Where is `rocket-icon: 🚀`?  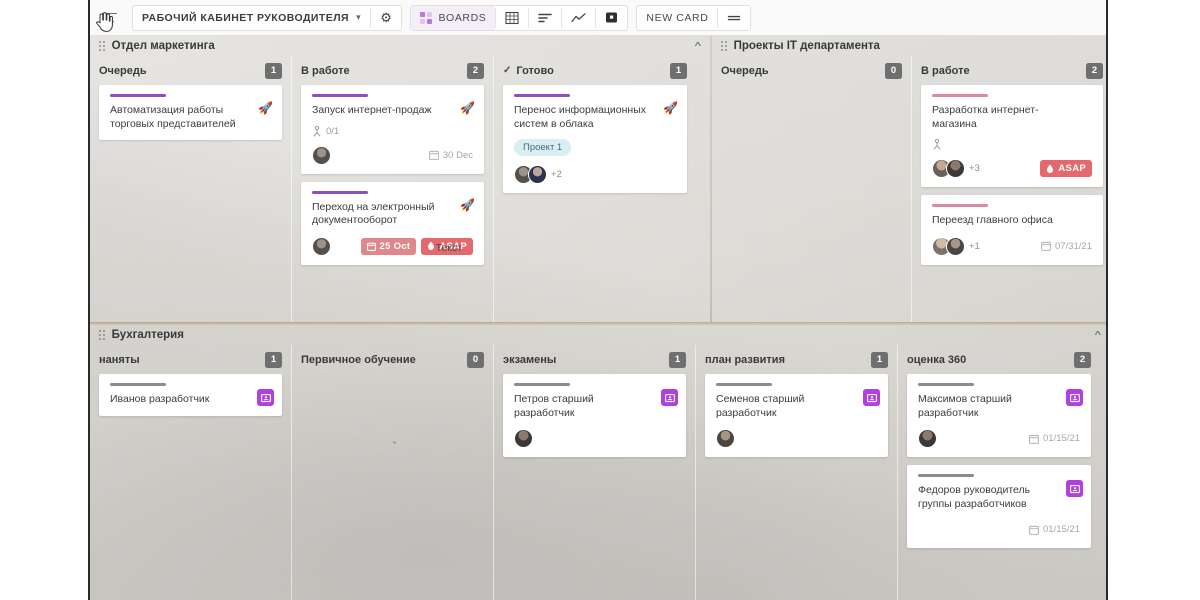 rocket-icon: 🚀 is located at coordinates (467, 108).